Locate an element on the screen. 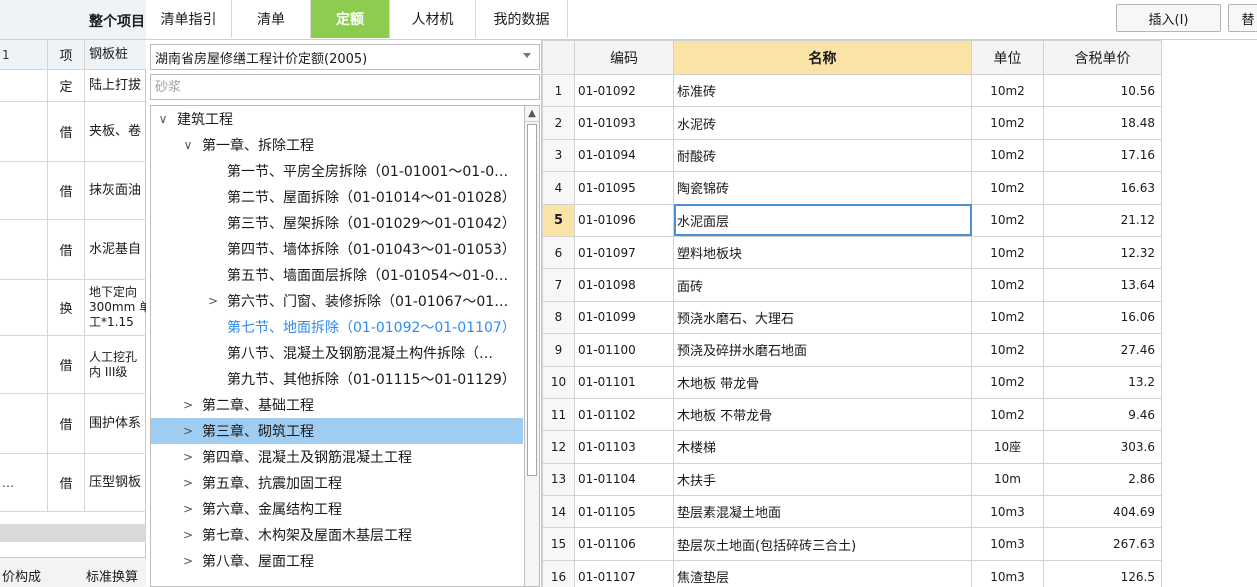  name-cell: 木地板 不带龙骨 is located at coordinates (822, 414).